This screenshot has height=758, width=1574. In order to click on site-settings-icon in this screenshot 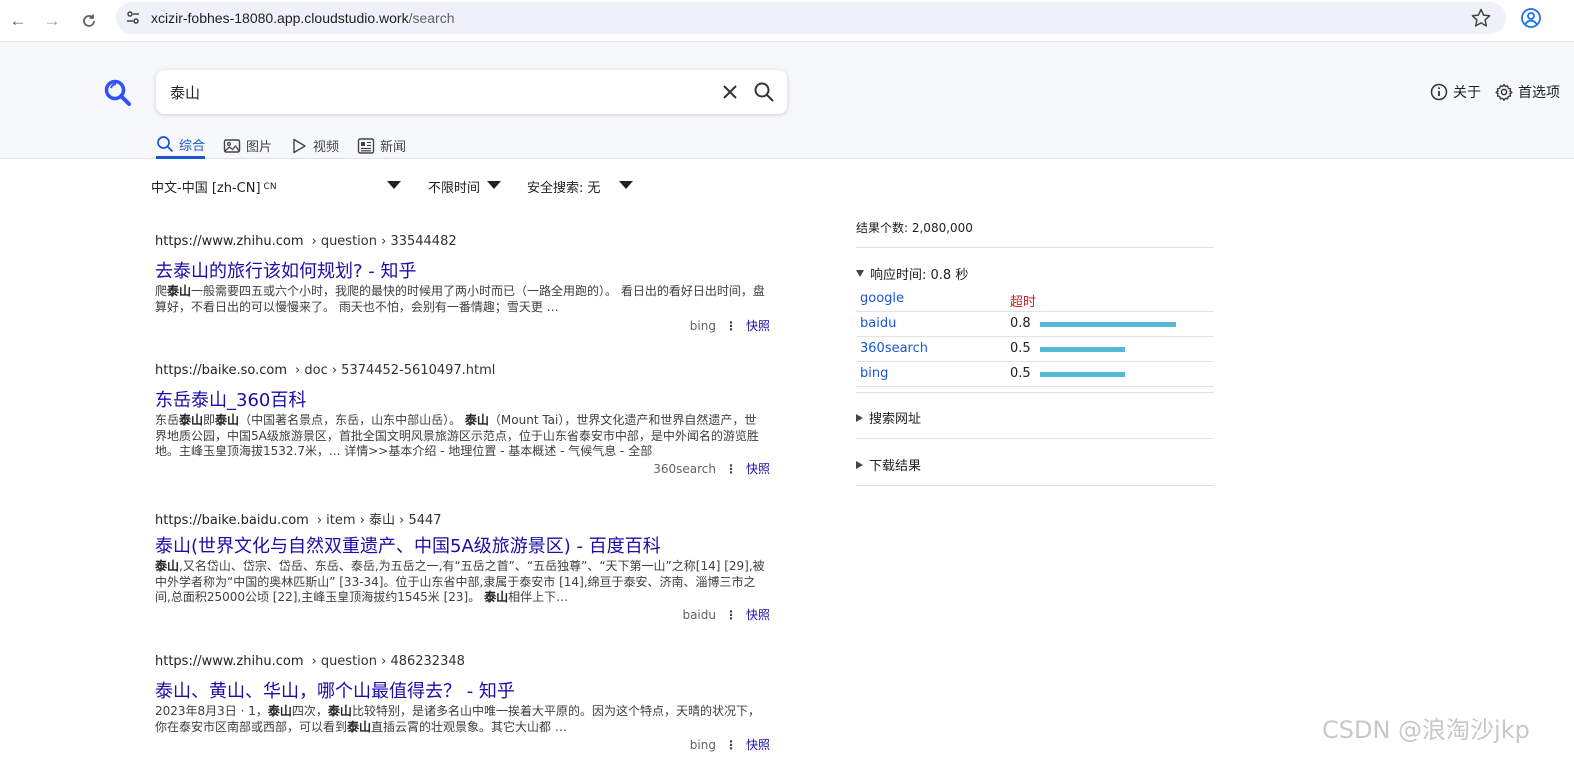, I will do `click(133, 18)`.